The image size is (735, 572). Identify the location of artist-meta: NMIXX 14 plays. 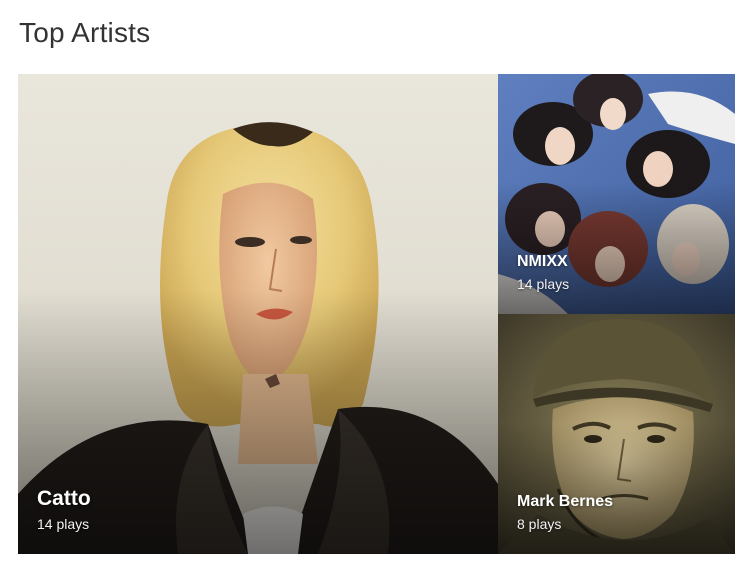
(543, 272).